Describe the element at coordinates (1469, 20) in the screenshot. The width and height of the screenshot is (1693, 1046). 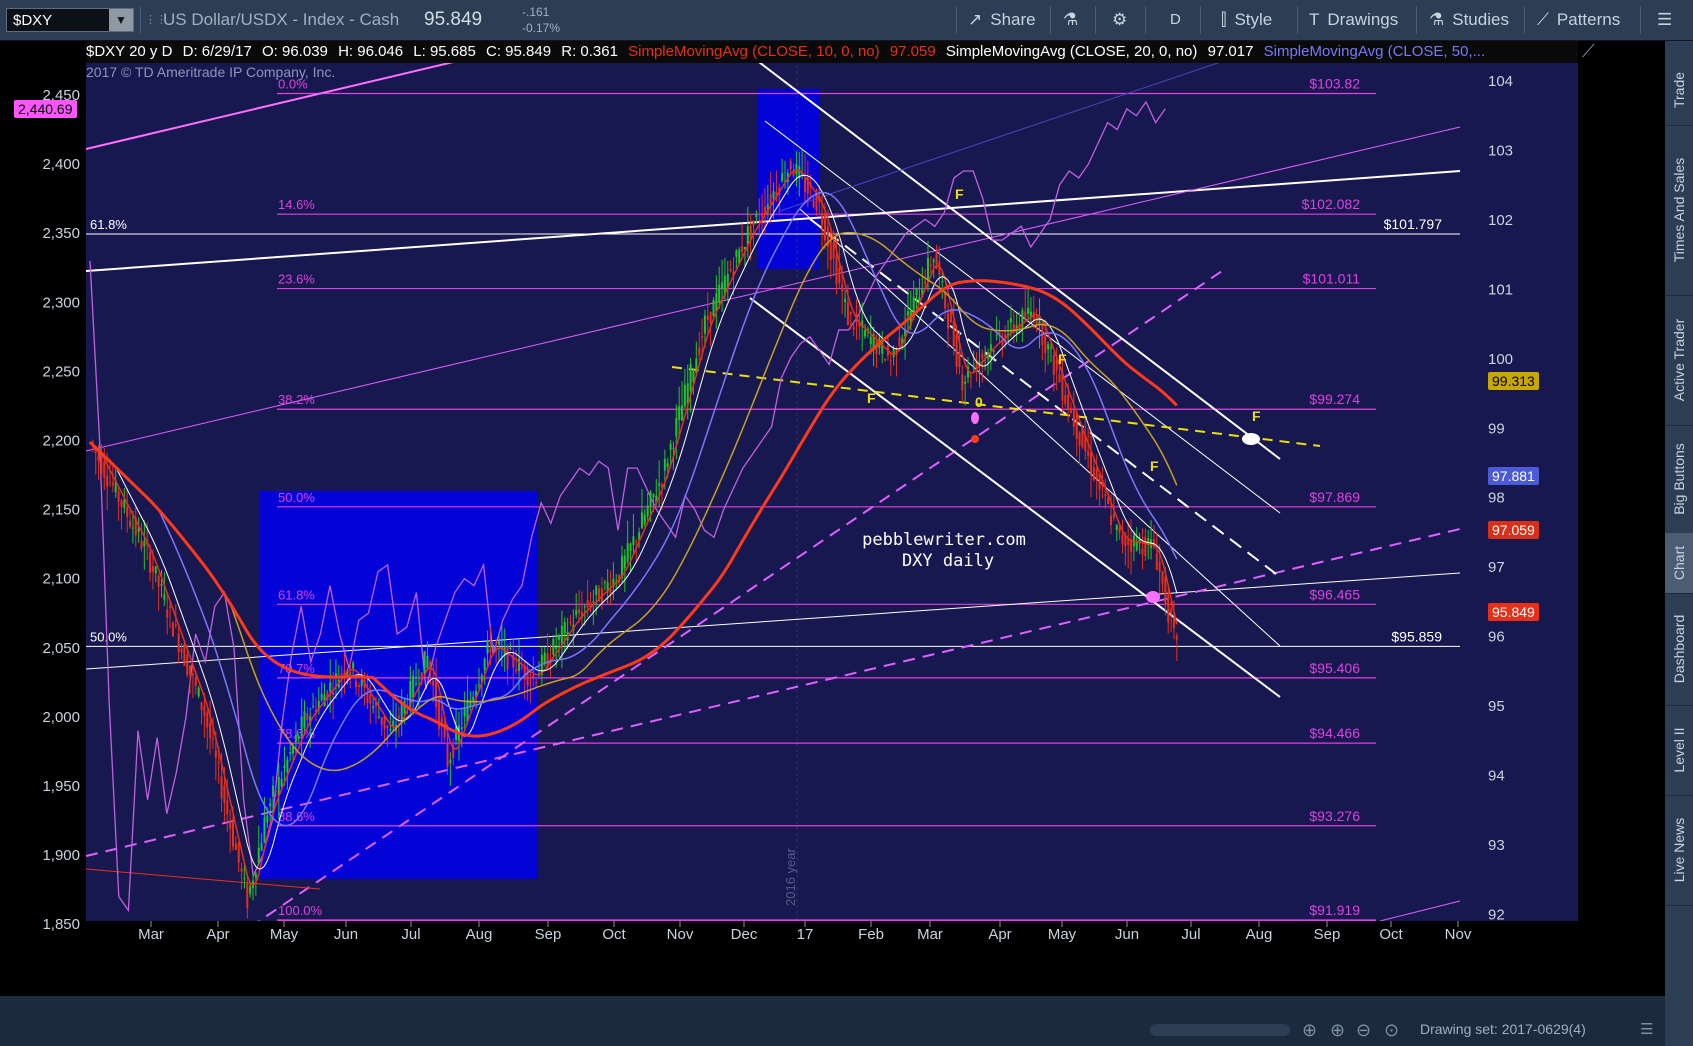
I see `studies-button: ⚗ Studies` at that location.